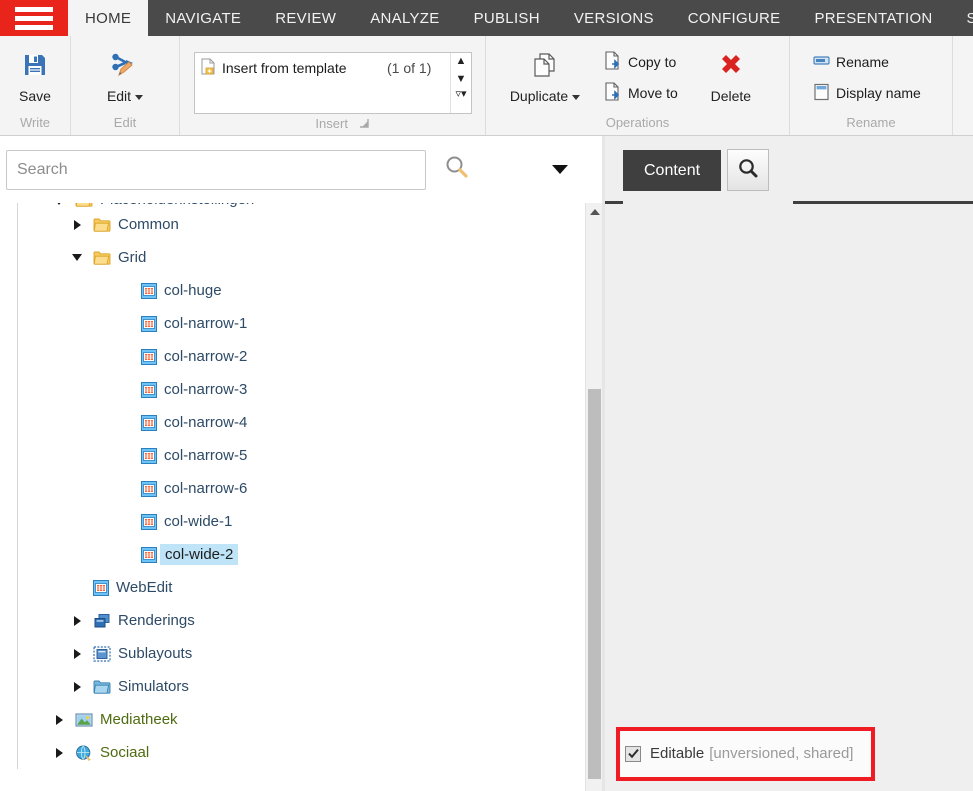 The image size is (973, 791). Describe the element at coordinates (641, 62) in the screenshot. I see `copy-to-button: Copy to` at that location.